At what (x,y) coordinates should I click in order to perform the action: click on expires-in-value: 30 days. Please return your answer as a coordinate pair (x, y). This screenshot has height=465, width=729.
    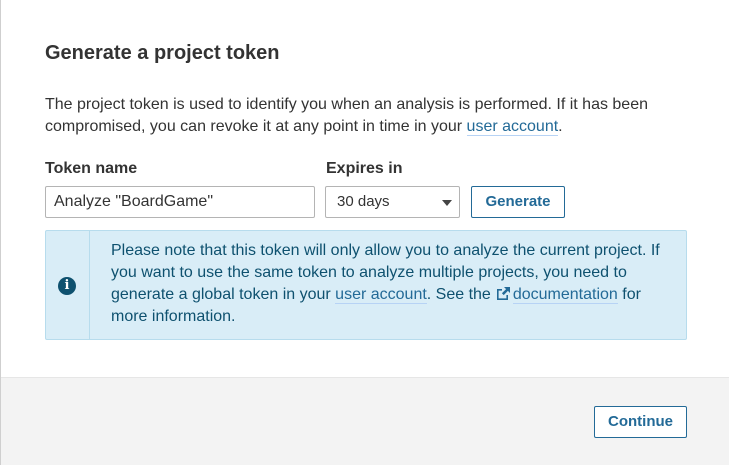
    Looking at the image, I should click on (363, 201).